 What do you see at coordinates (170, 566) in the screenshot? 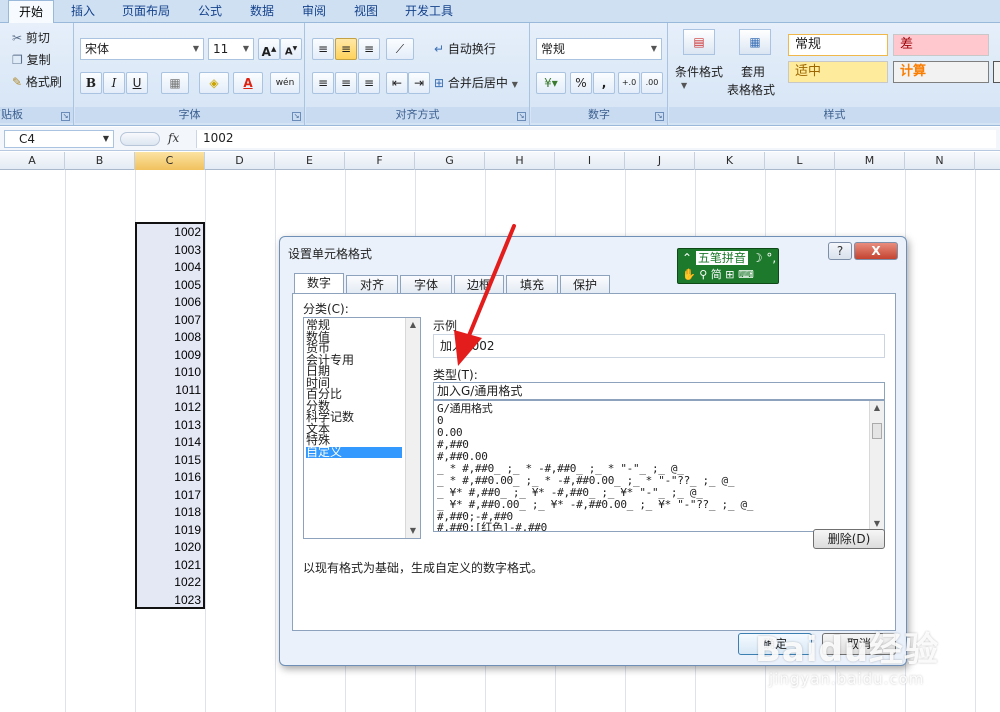
I see `cell: 1021` at bounding box center [170, 566].